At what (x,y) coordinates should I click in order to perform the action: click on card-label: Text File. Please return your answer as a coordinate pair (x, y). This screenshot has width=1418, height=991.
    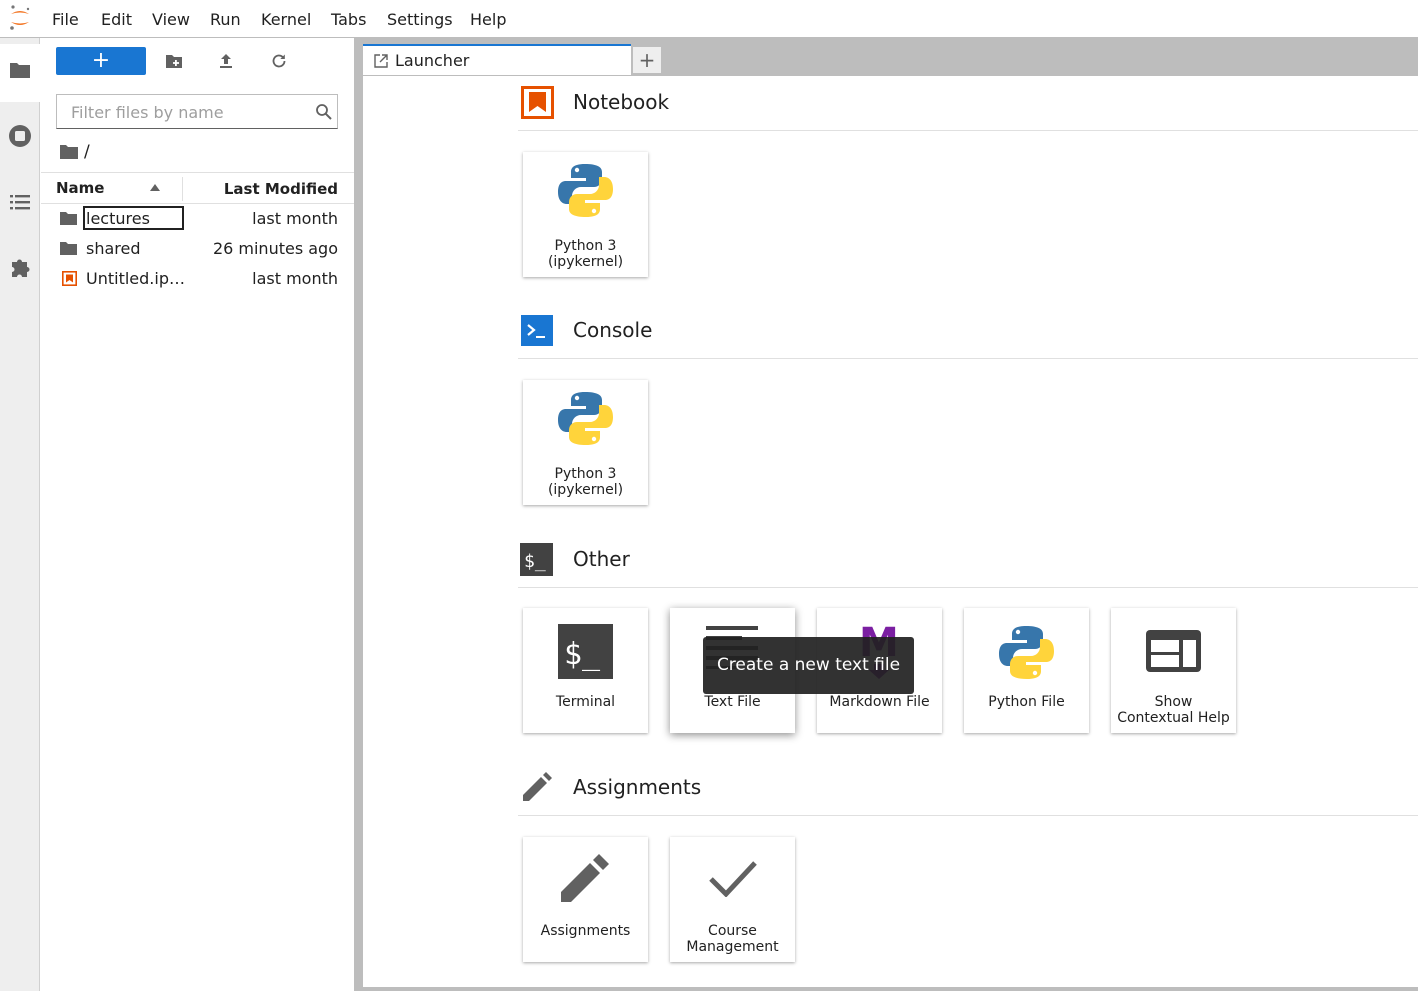
    Looking at the image, I should click on (732, 702).